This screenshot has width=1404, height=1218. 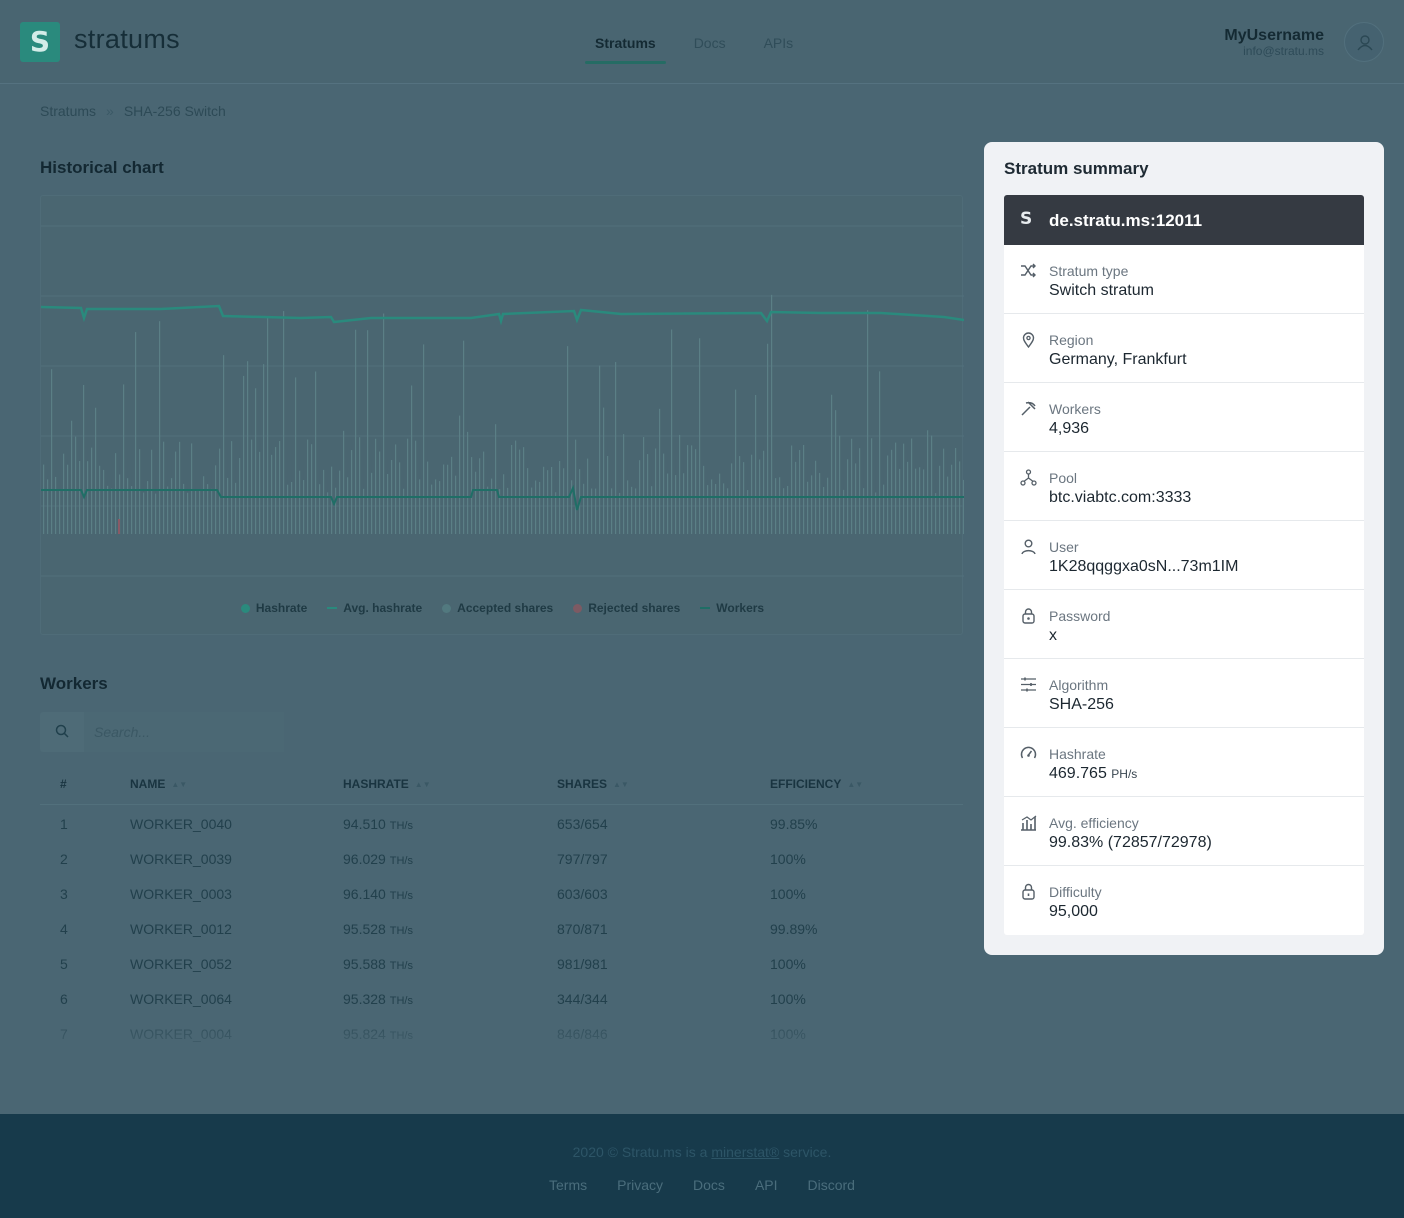 What do you see at coordinates (501, 893) in the screenshot?
I see `table-row: 3 WORKER_0003 96.140 TH/s 603/603 100%` at bounding box center [501, 893].